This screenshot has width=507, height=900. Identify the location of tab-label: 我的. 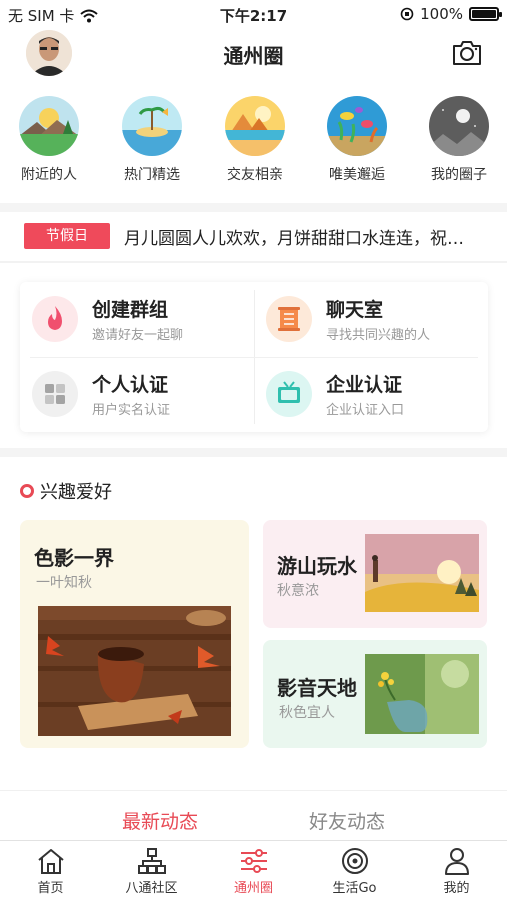
(456, 888).